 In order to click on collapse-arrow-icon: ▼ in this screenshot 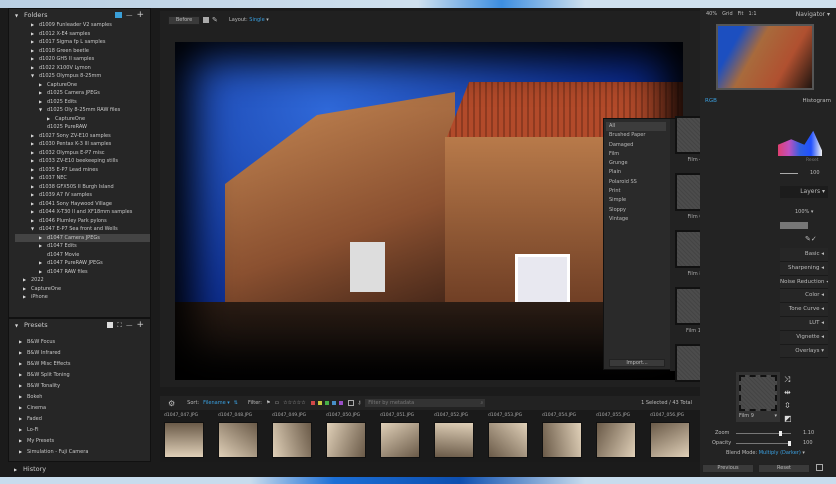, I will do `click(33, 76)`.